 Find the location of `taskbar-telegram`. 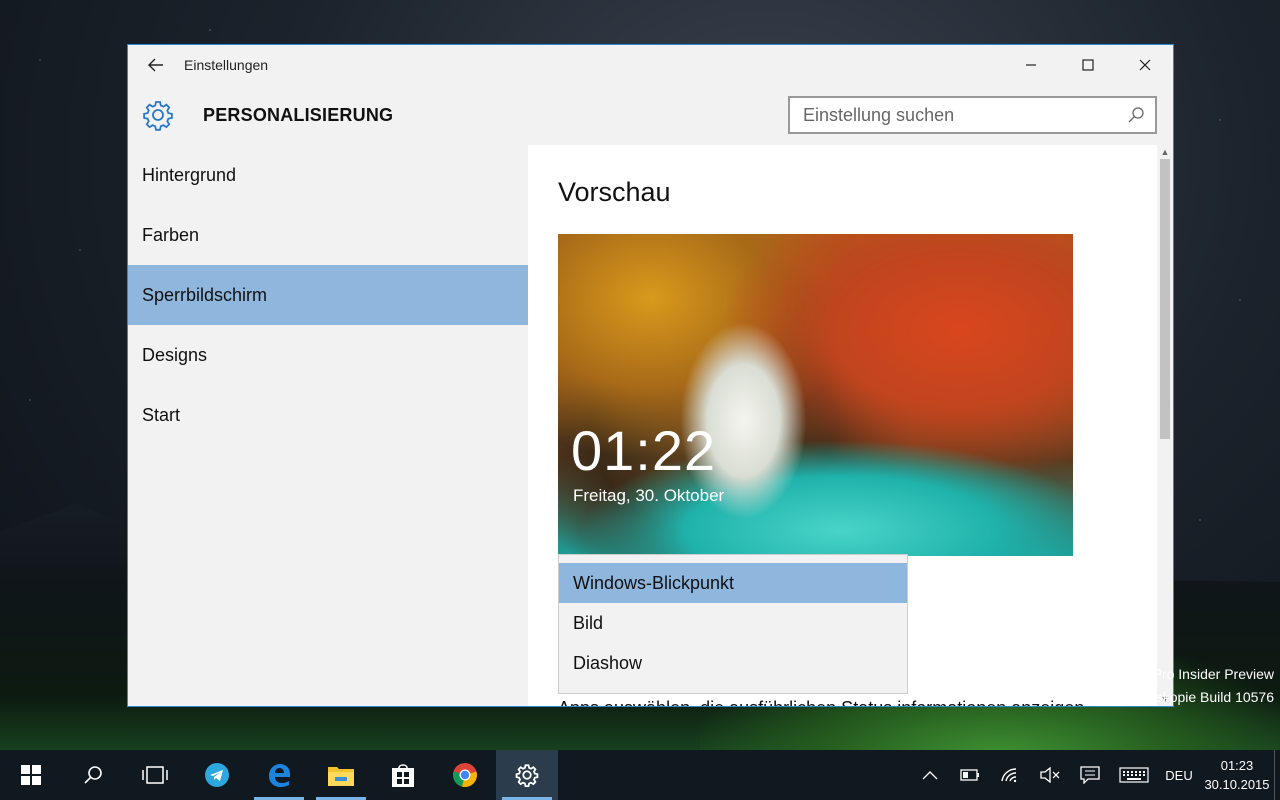

taskbar-telegram is located at coordinates (217, 775).